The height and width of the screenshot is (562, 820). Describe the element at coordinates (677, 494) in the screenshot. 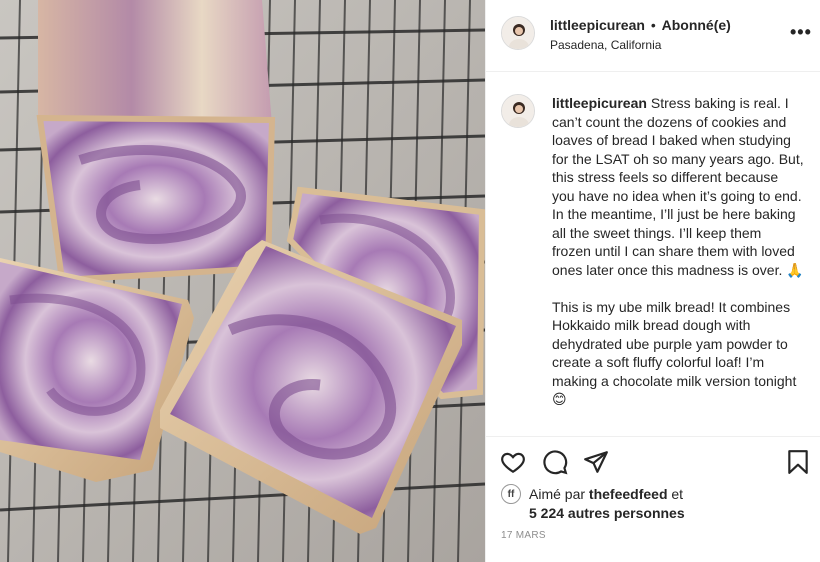

I see `liked-by-suffix: et` at that location.